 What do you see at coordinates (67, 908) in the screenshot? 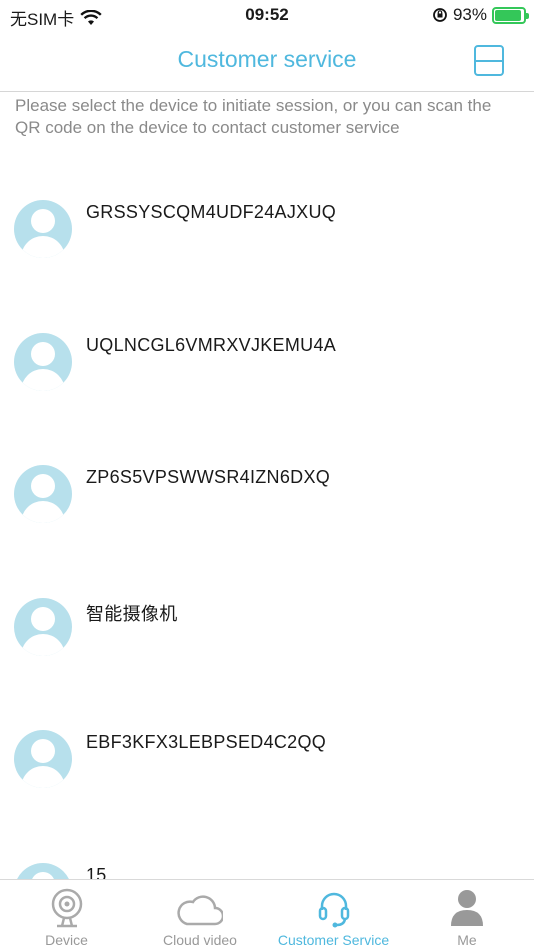
I see `camera-icon` at bounding box center [67, 908].